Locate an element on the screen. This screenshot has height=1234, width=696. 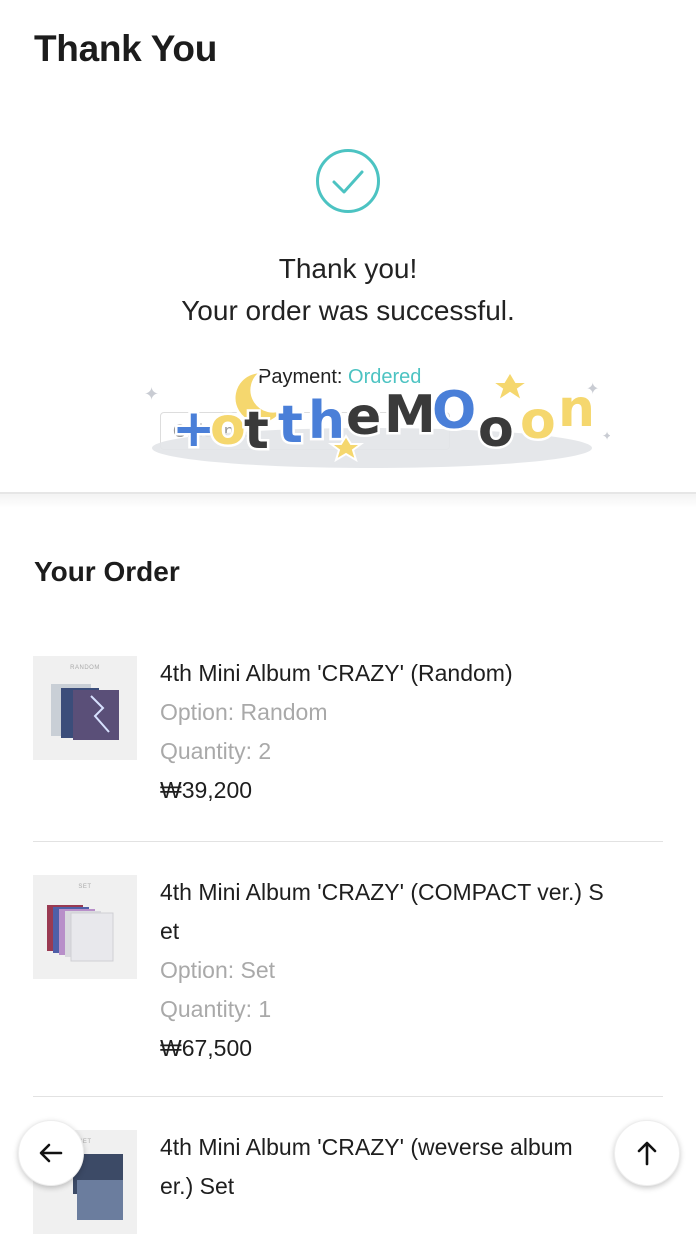
item-quantity: Quantity: 2 is located at coordinates (216, 751).